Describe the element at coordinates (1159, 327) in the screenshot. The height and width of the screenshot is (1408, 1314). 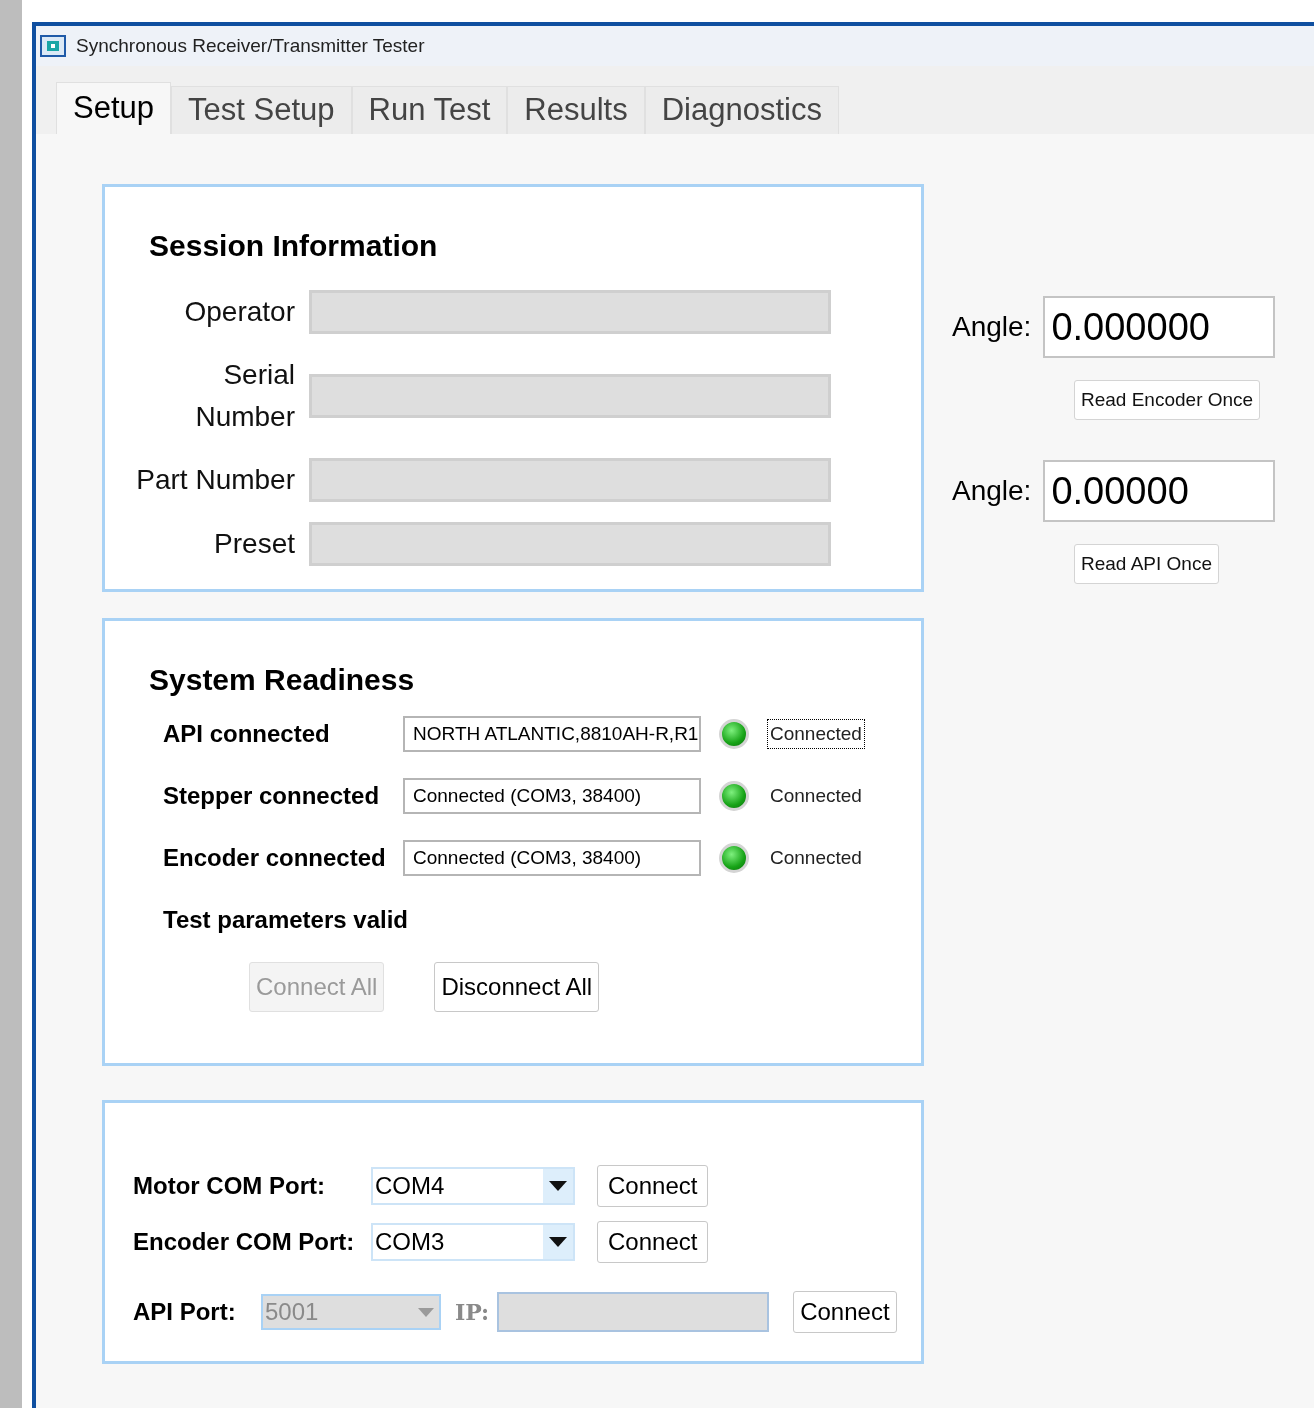
I see `angle-field: 0.000000` at that location.